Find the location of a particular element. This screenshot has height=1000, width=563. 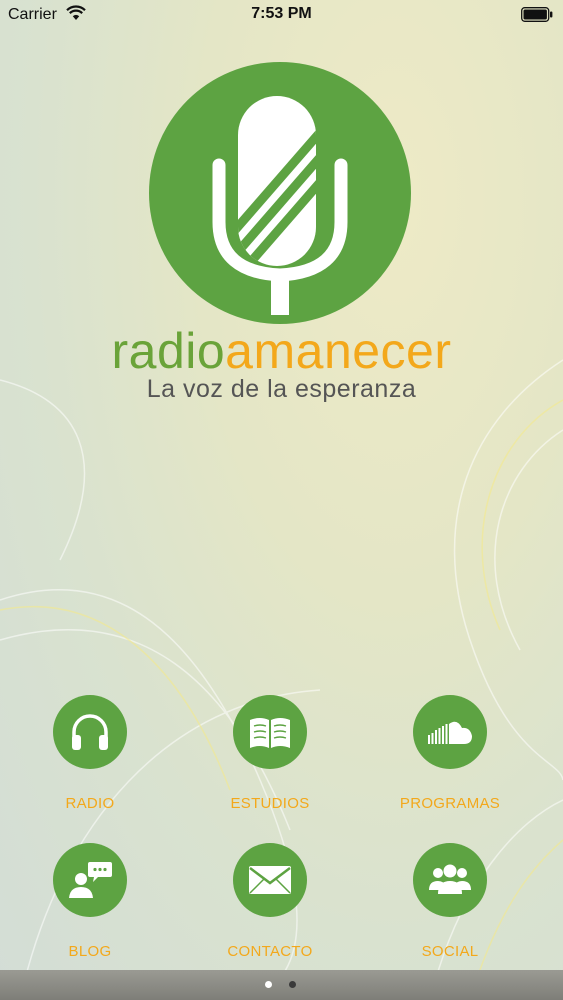

brand-wordmark: radioamanecer is located at coordinates (281, 351).